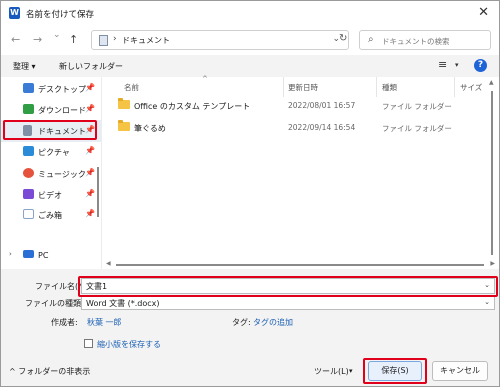 Image resolution: width=500 pixels, height=387 pixels. I want to click on search-icon: ⌕, so click(371, 39).